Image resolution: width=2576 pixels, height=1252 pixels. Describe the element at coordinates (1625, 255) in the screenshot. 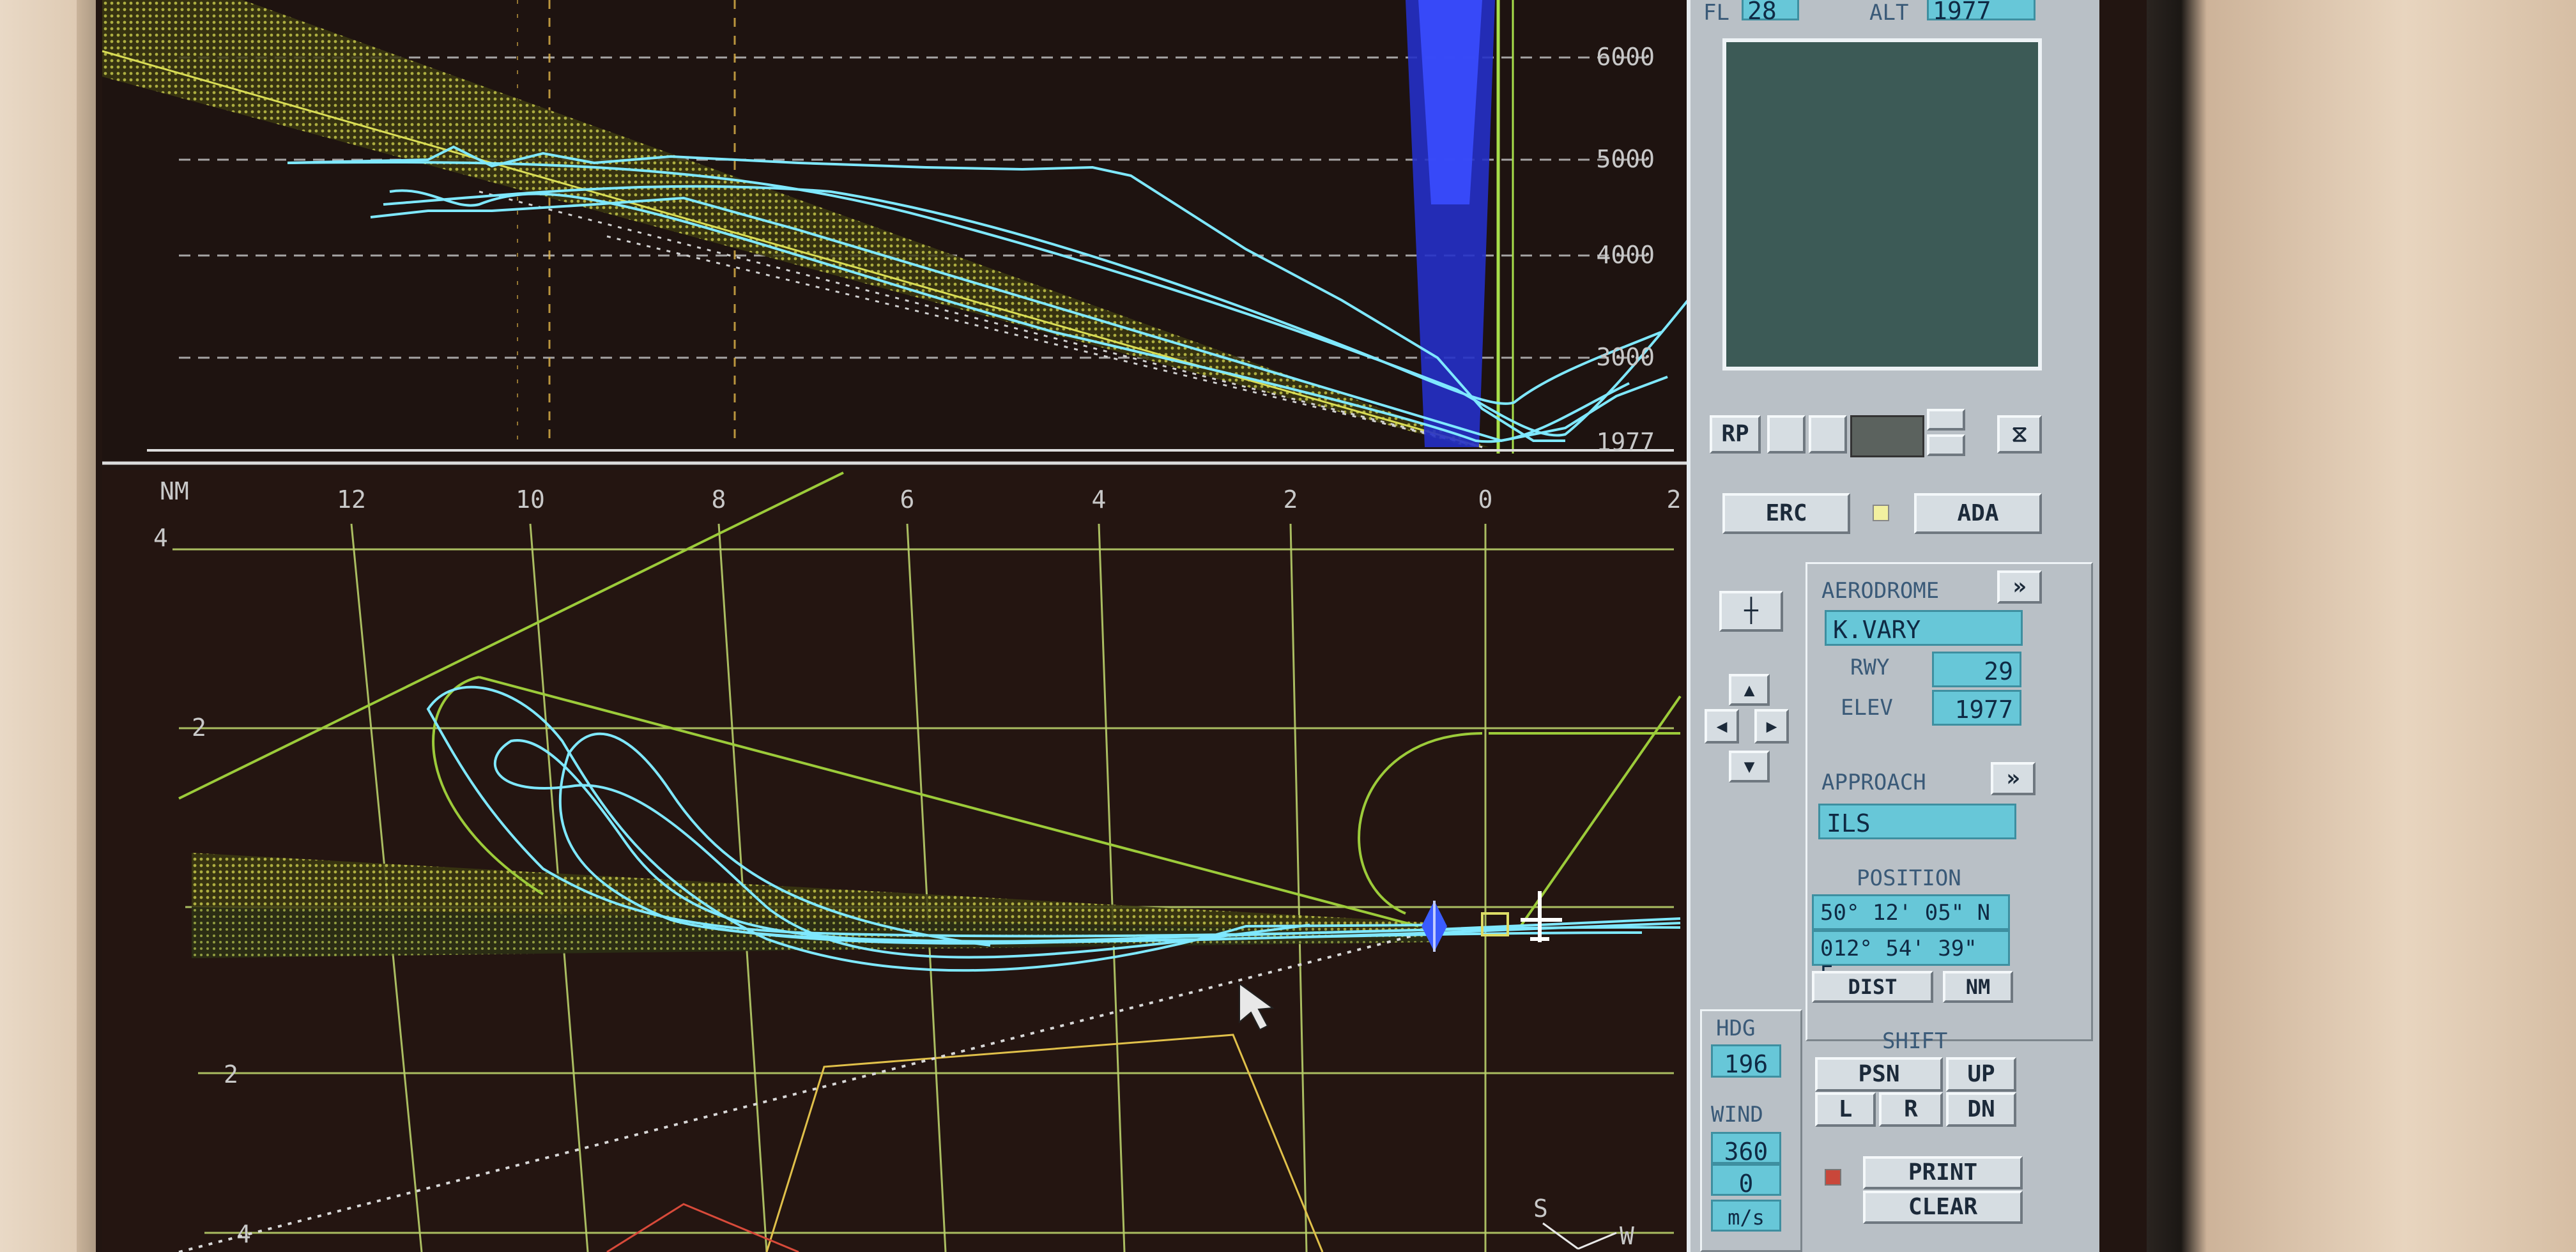

I see `alt-tick-4000: 4000` at that location.